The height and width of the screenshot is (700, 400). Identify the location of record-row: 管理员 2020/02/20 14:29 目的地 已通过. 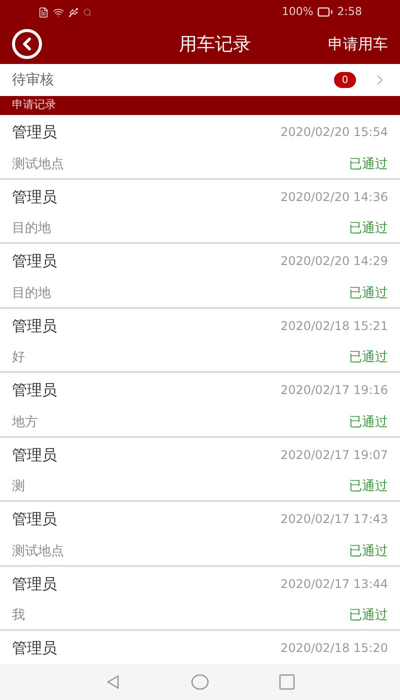
(200, 276).